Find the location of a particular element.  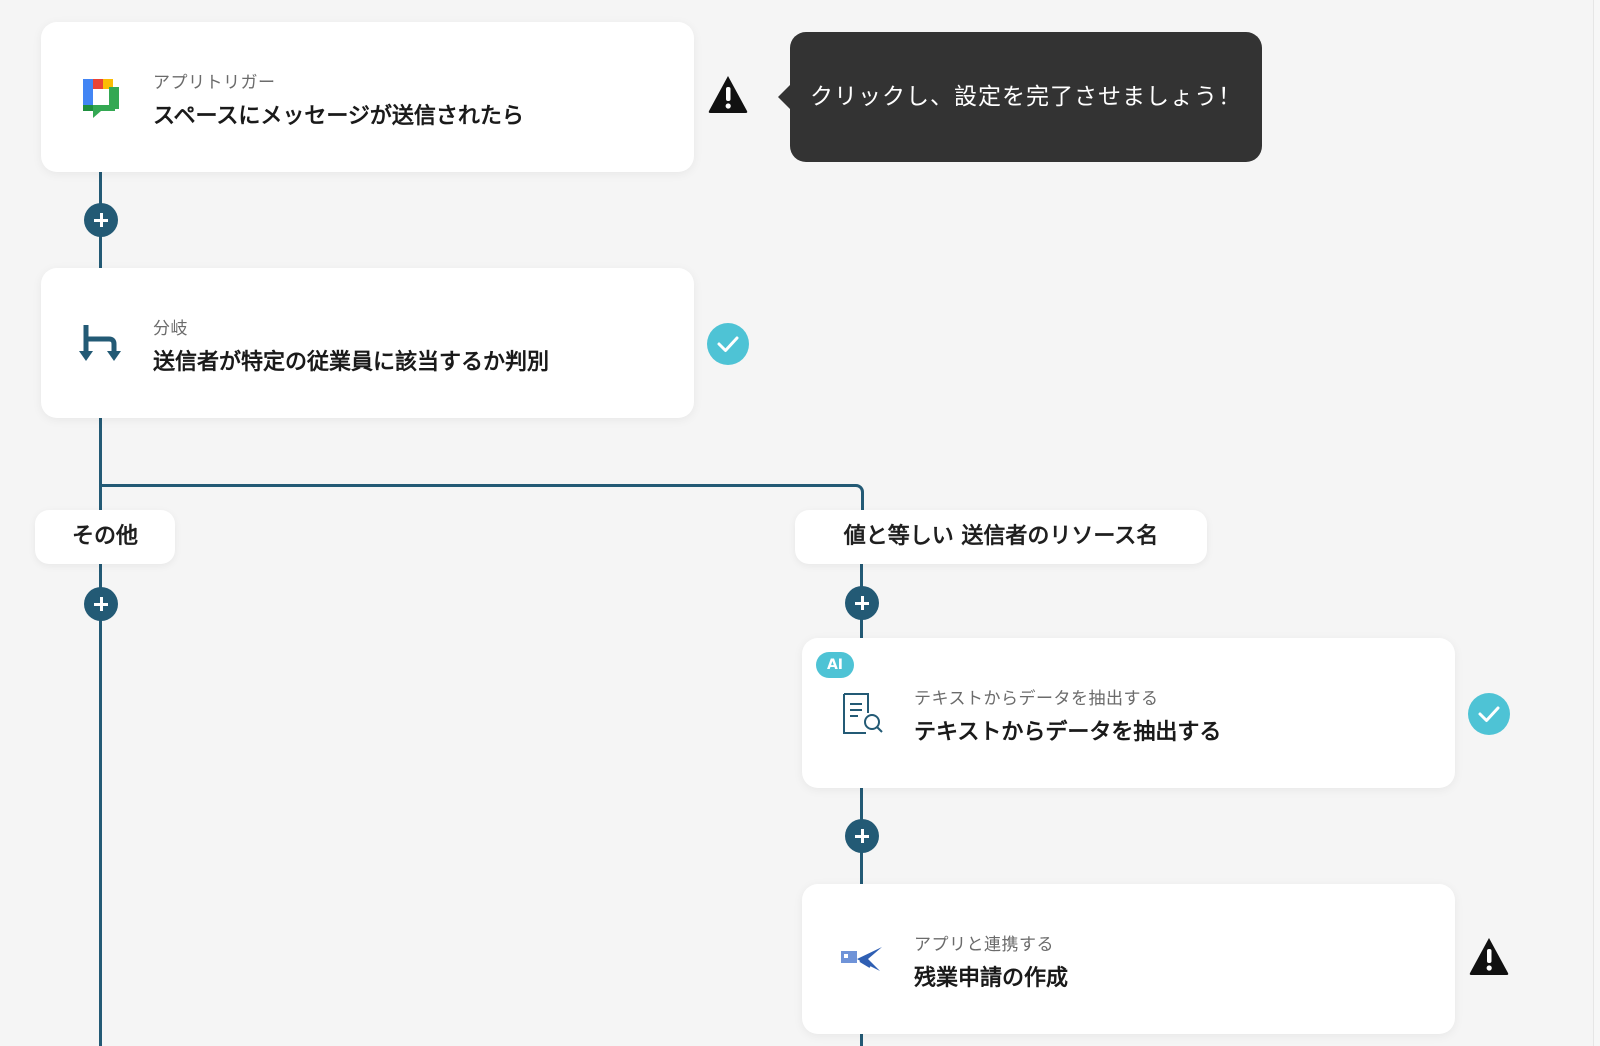

step-title: テキストからデータを抽出する is located at coordinates (1068, 732).